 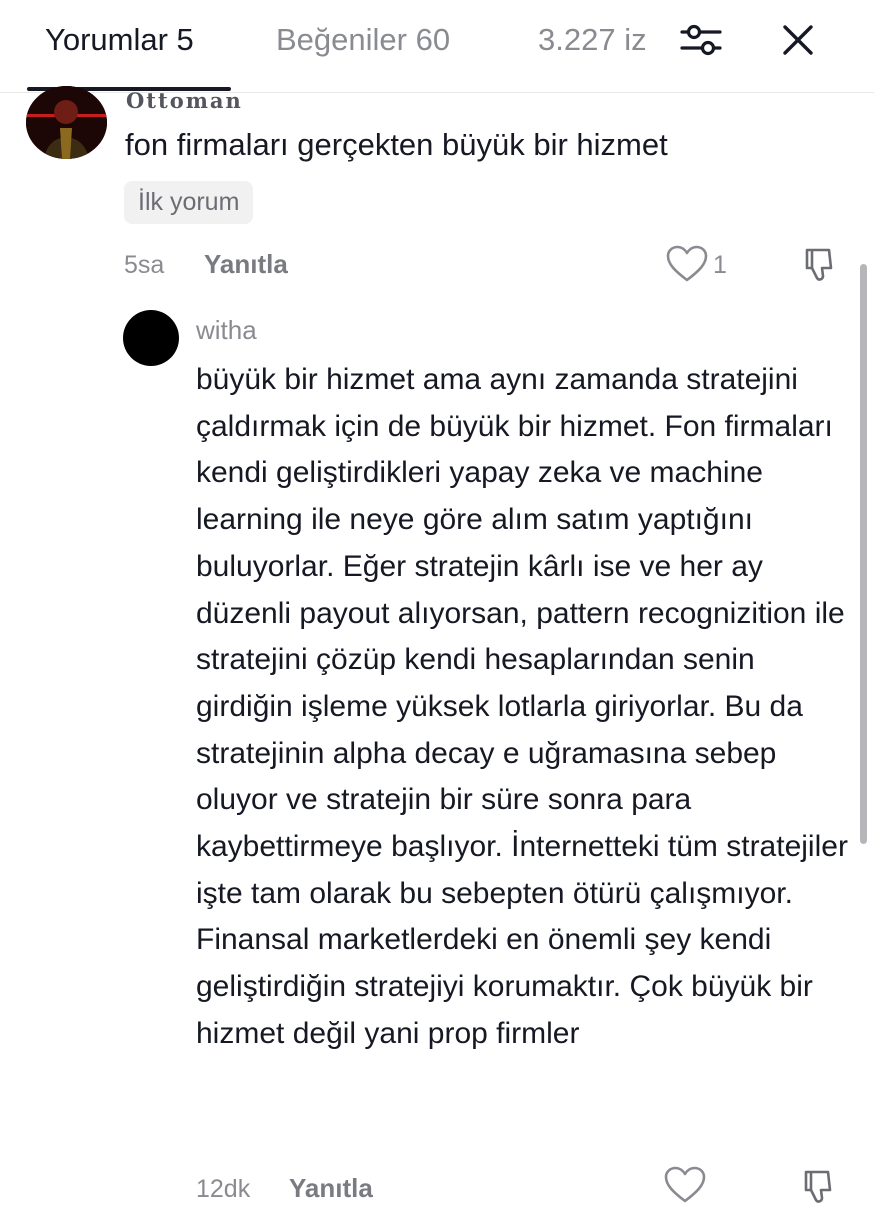 What do you see at coordinates (863, 554) in the screenshot?
I see `scrollbar` at bounding box center [863, 554].